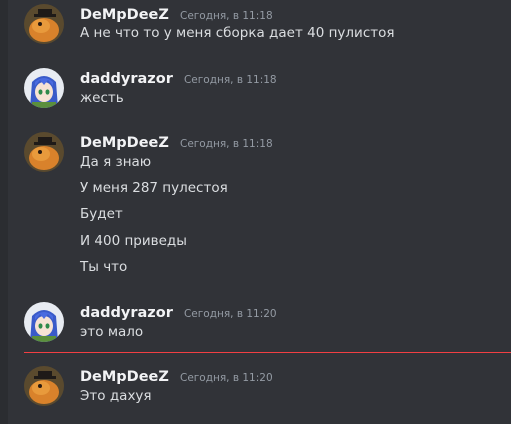 The height and width of the screenshot is (424, 511). I want to click on message-header: DeMpDeeZ Сегодня, в 11:20, so click(176, 375).